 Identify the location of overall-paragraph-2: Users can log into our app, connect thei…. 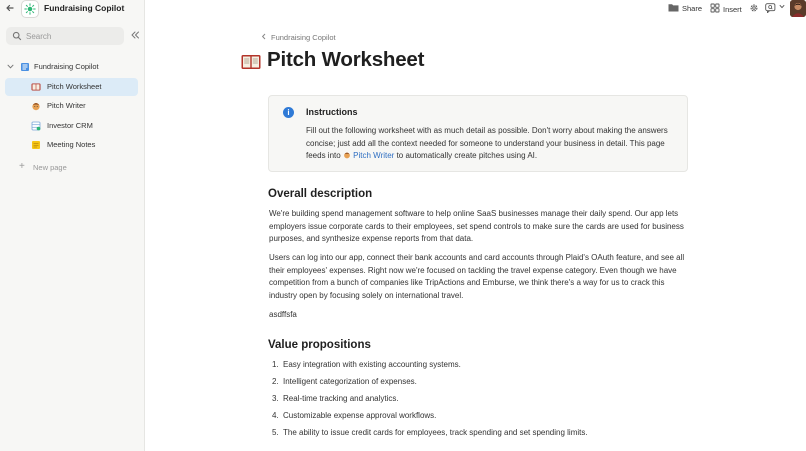
(480, 277).